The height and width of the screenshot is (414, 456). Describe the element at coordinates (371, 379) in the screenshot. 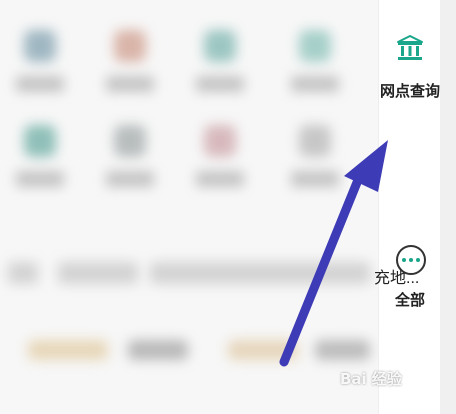

I see `watermark: Bai 经验` at that location.